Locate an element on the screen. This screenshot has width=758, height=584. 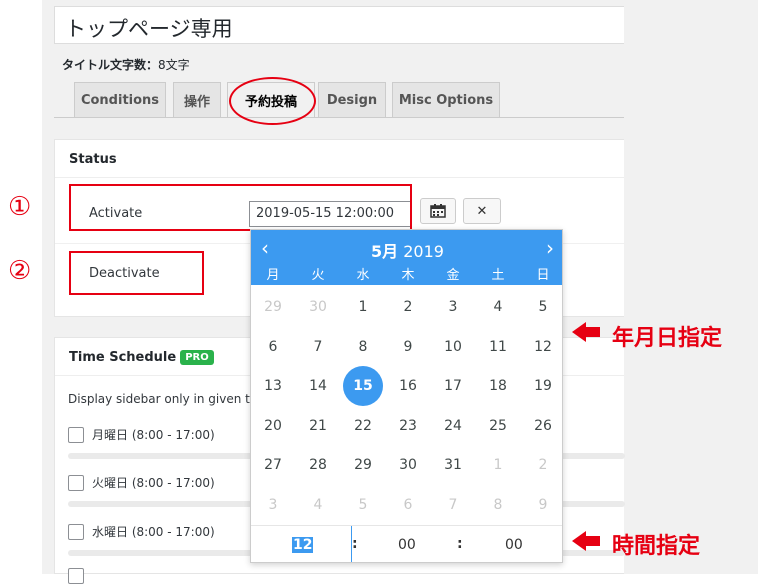
schedule-description: Display sidebar only in given tir is located at coordinates (163, 399).